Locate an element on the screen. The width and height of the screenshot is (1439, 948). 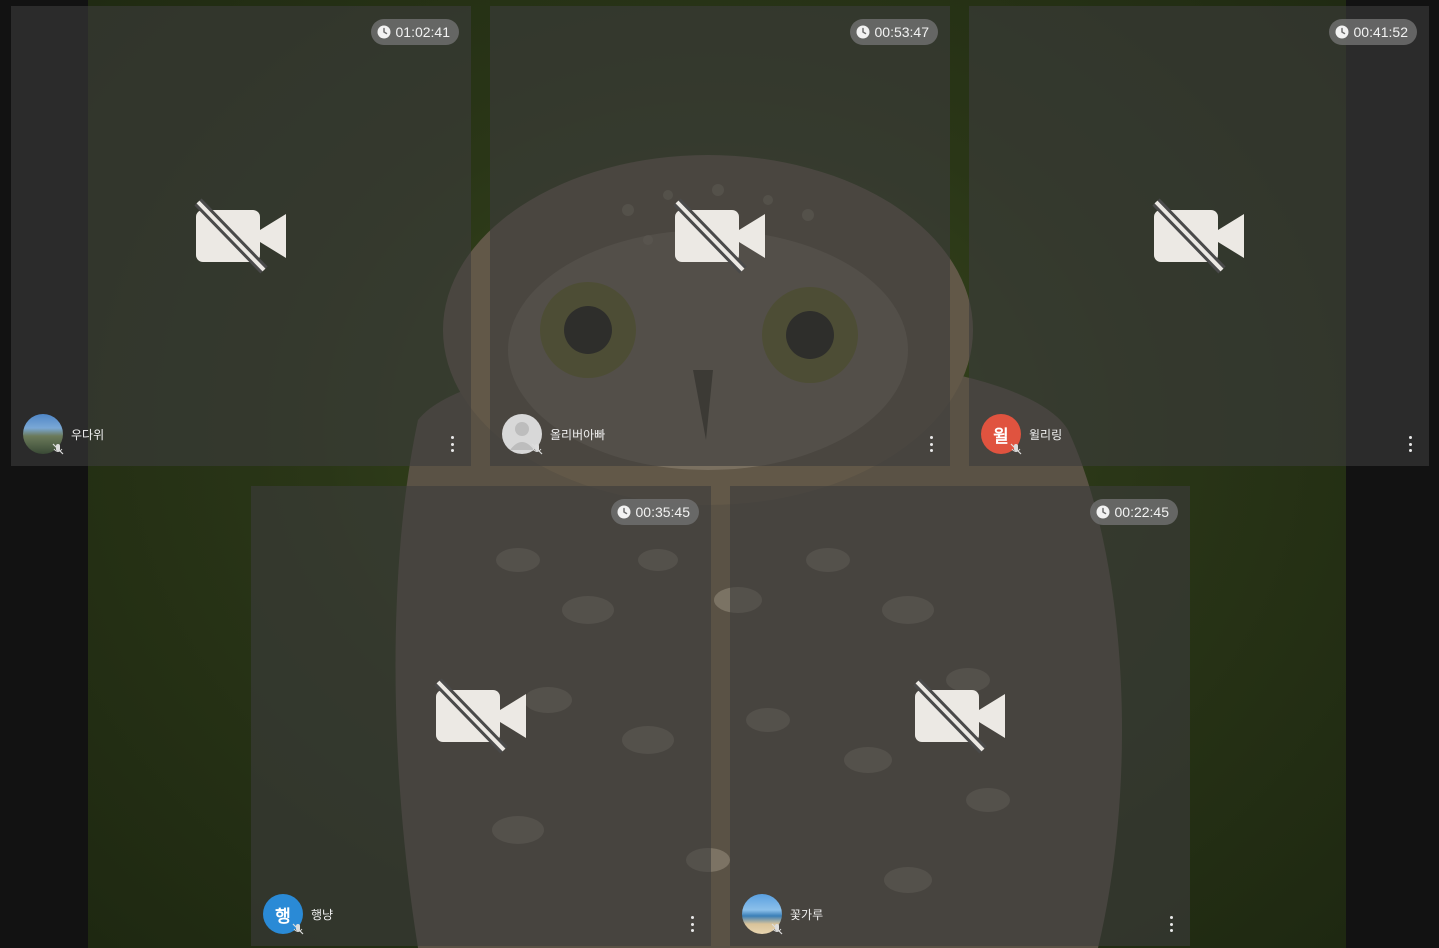
call-timer: 00:35:45 is located at coordinates (654, 512).